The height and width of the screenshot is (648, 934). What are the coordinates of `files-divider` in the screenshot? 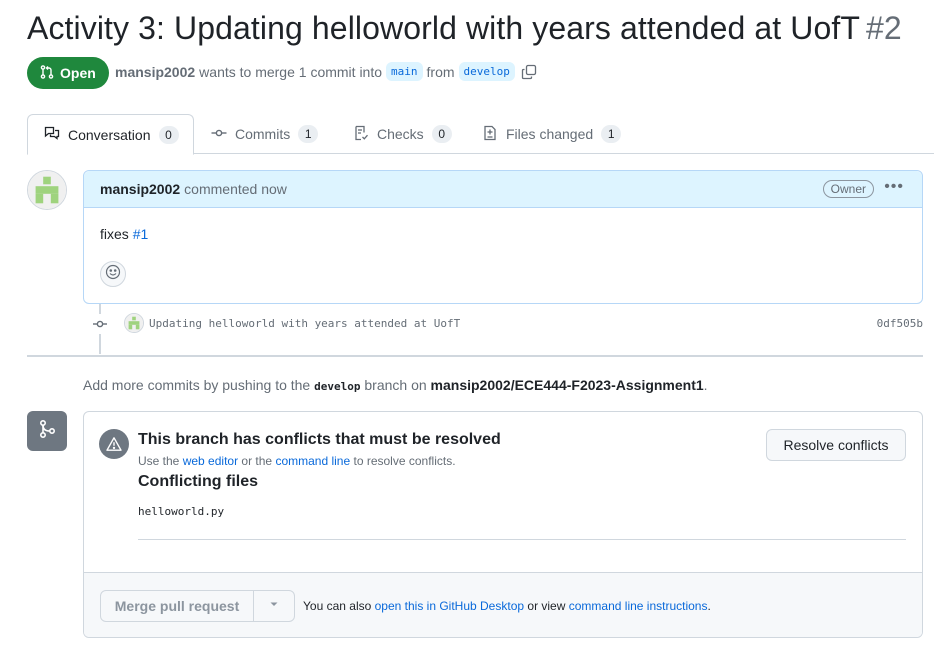 It's located at (522, 539).